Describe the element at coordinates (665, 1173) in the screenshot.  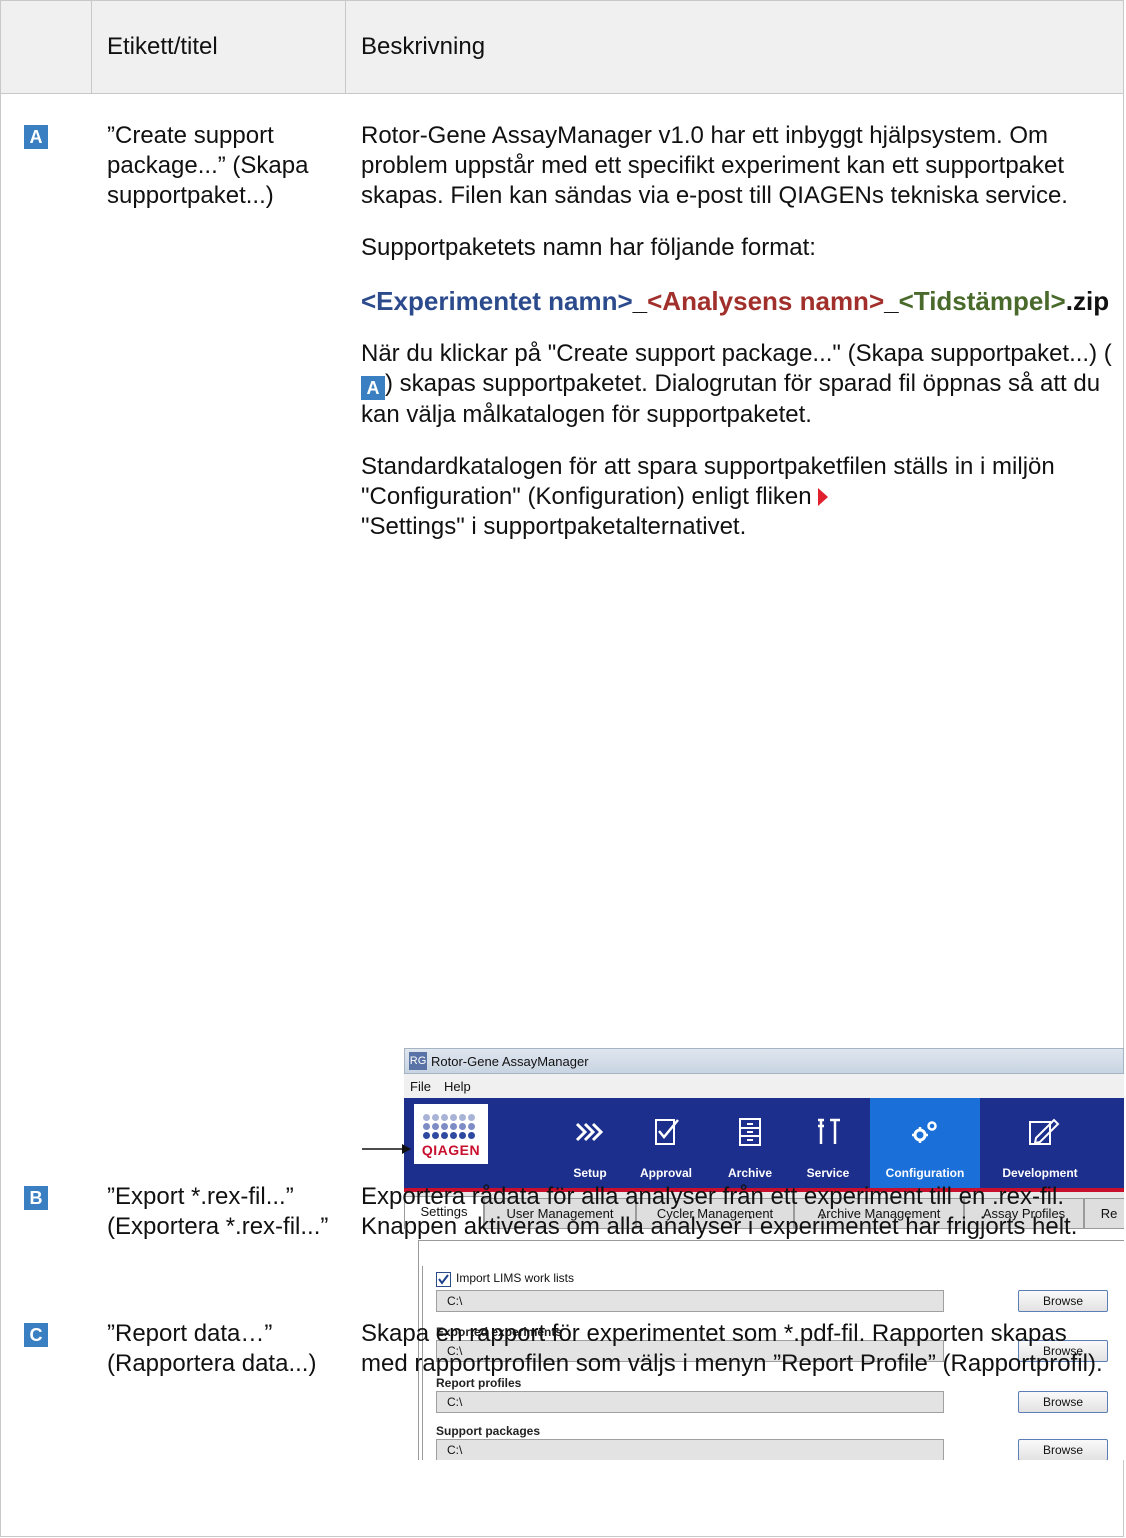
I see `nav-approval-label: Approval` at that location.